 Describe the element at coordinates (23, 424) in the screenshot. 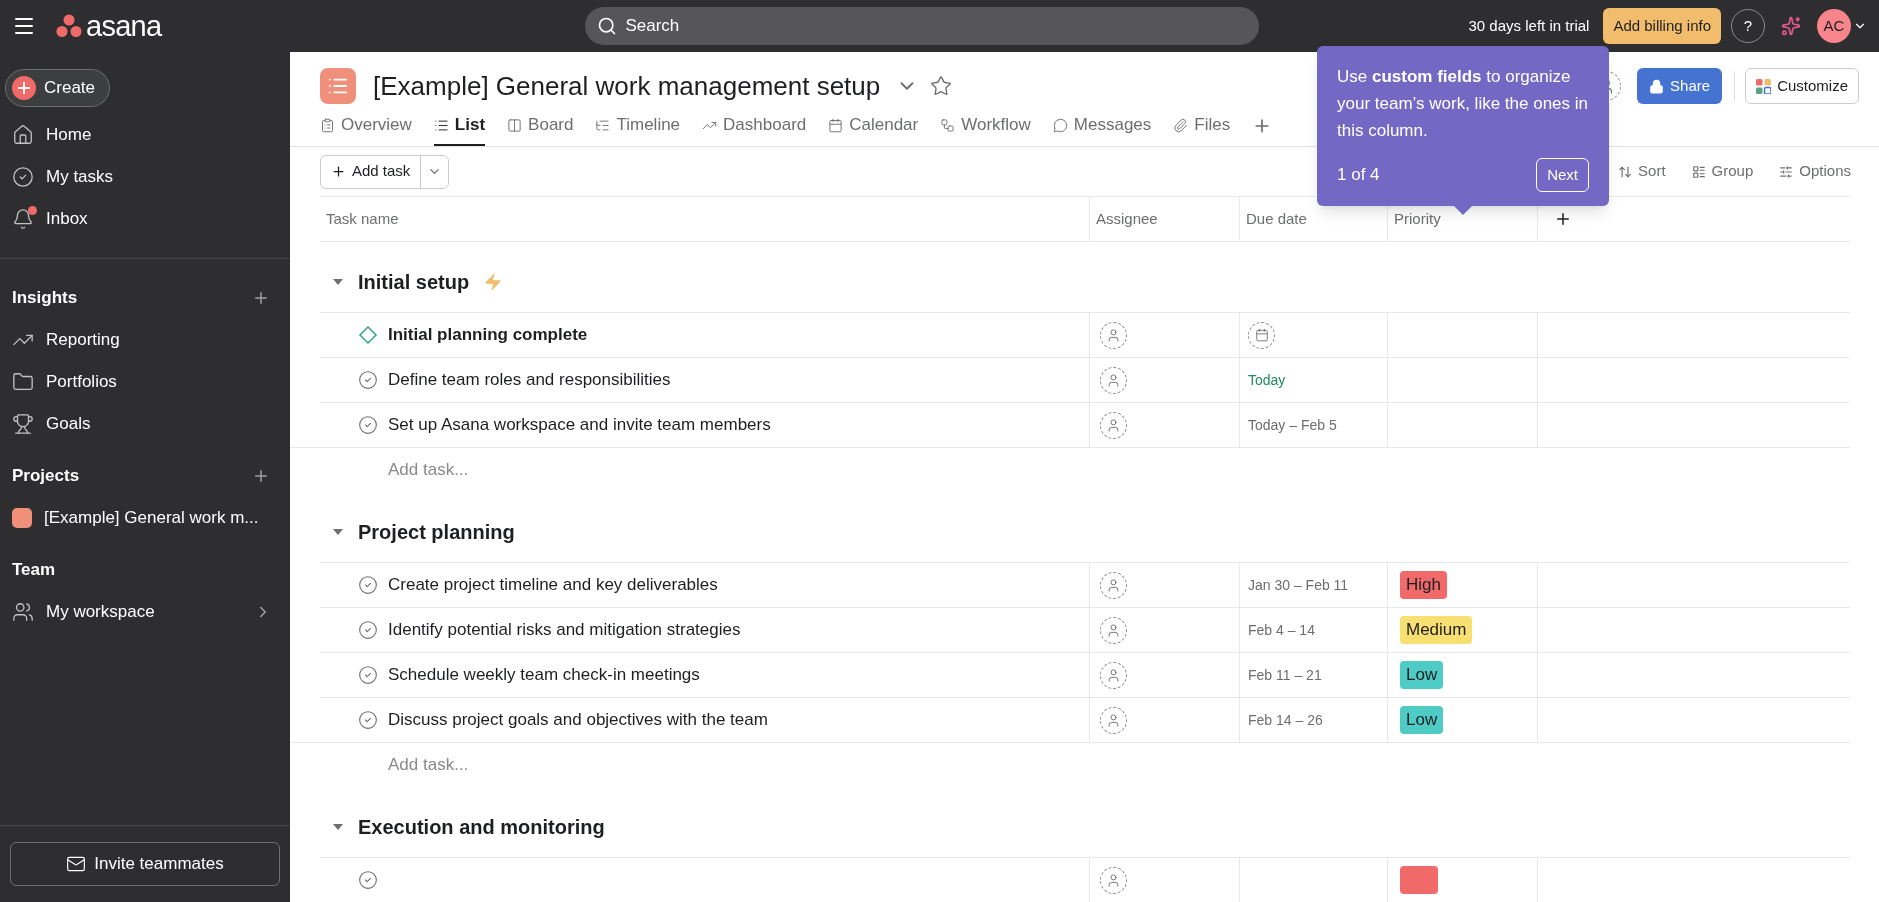

I see `trophy-icon` at that location.